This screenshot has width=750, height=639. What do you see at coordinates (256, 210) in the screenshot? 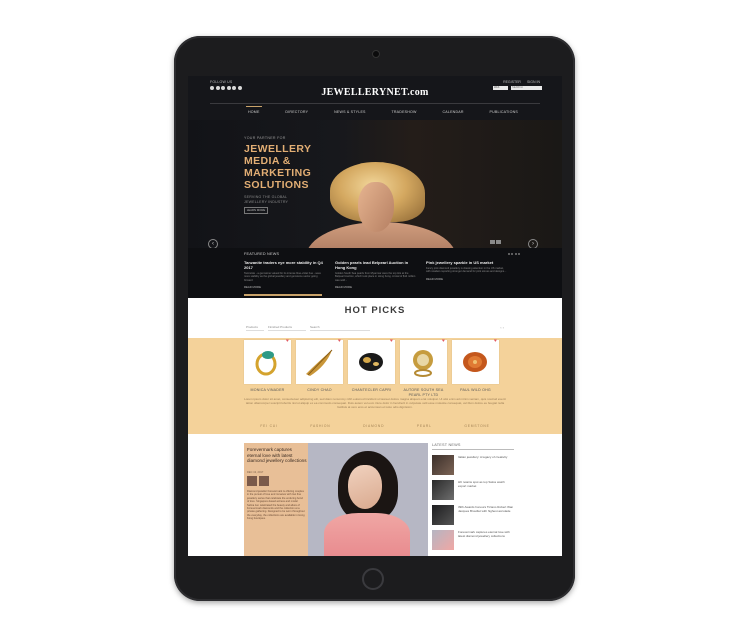
I see `learn-more-button: LEARN MORE` at bounding box center [256, 210].